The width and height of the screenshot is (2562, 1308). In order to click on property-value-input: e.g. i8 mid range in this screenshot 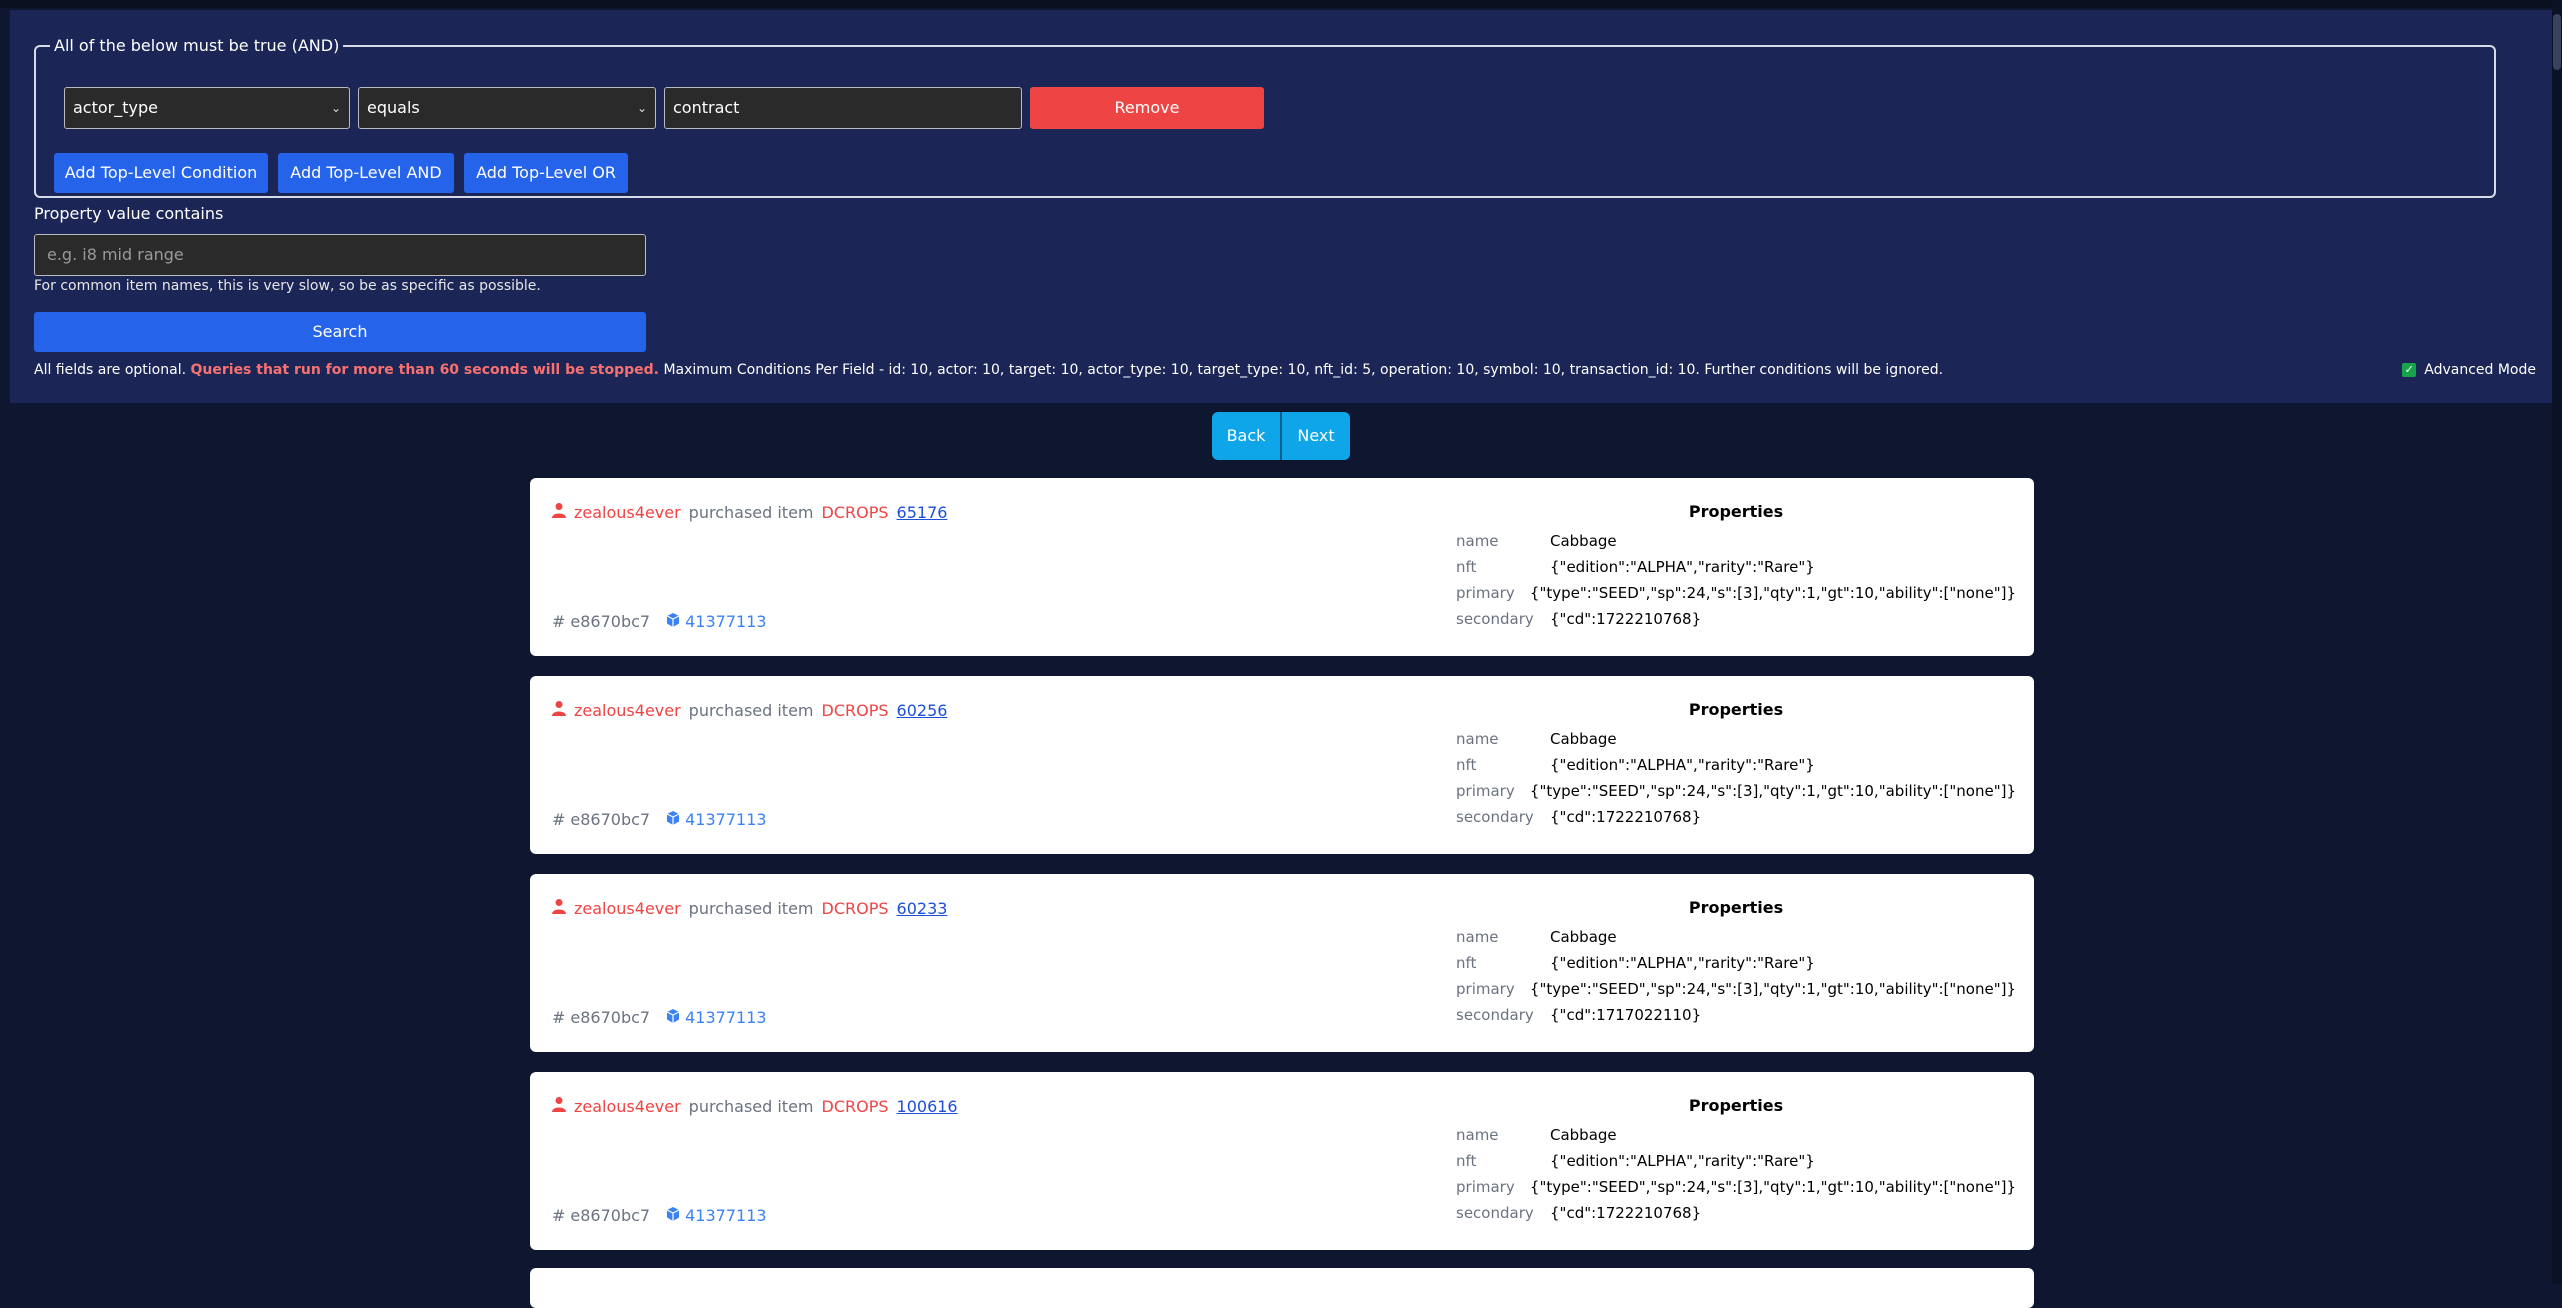, I will do `click(340, 255)`.